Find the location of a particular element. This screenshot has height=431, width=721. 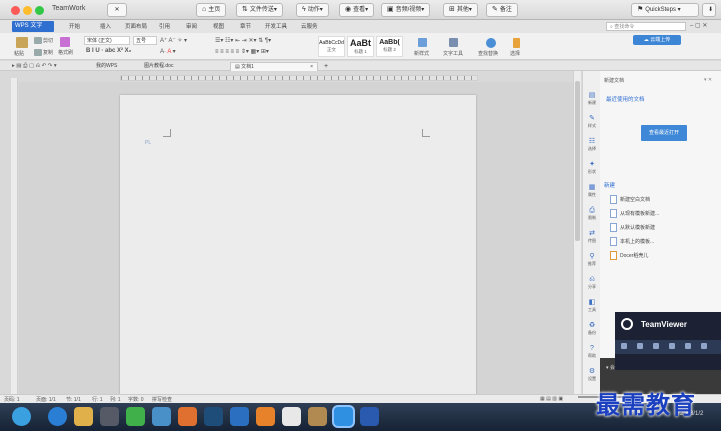

doc-tab-tutorial: 图片教程.doc is located at coordinates (158, 66).